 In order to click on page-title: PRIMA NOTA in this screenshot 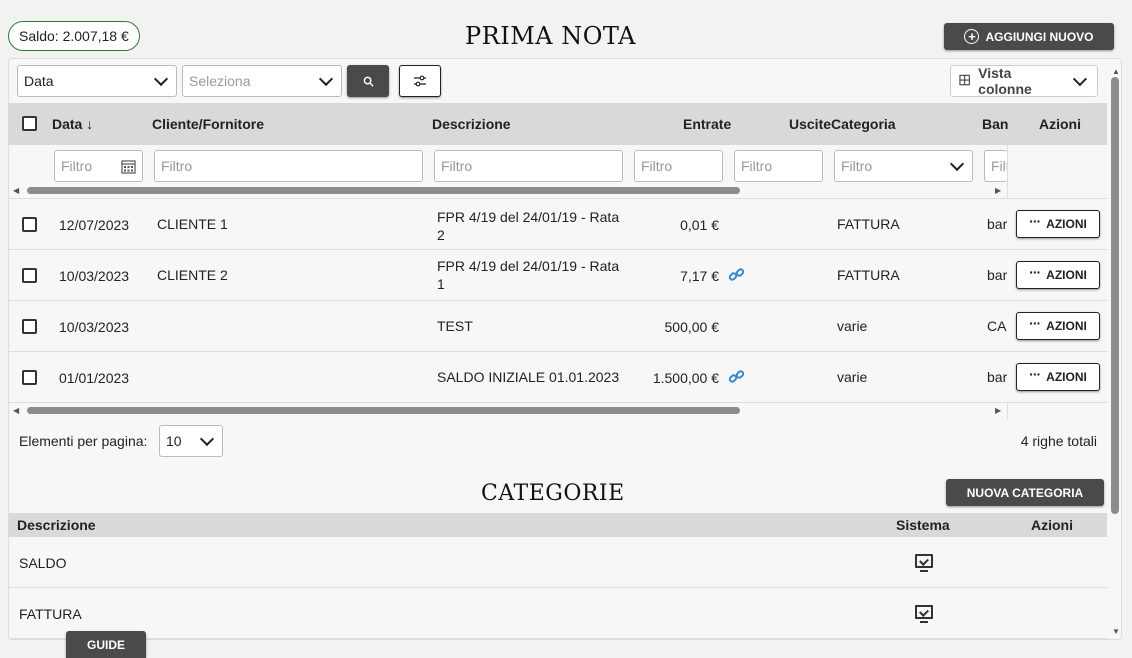, I will do `click(550, 36)`.